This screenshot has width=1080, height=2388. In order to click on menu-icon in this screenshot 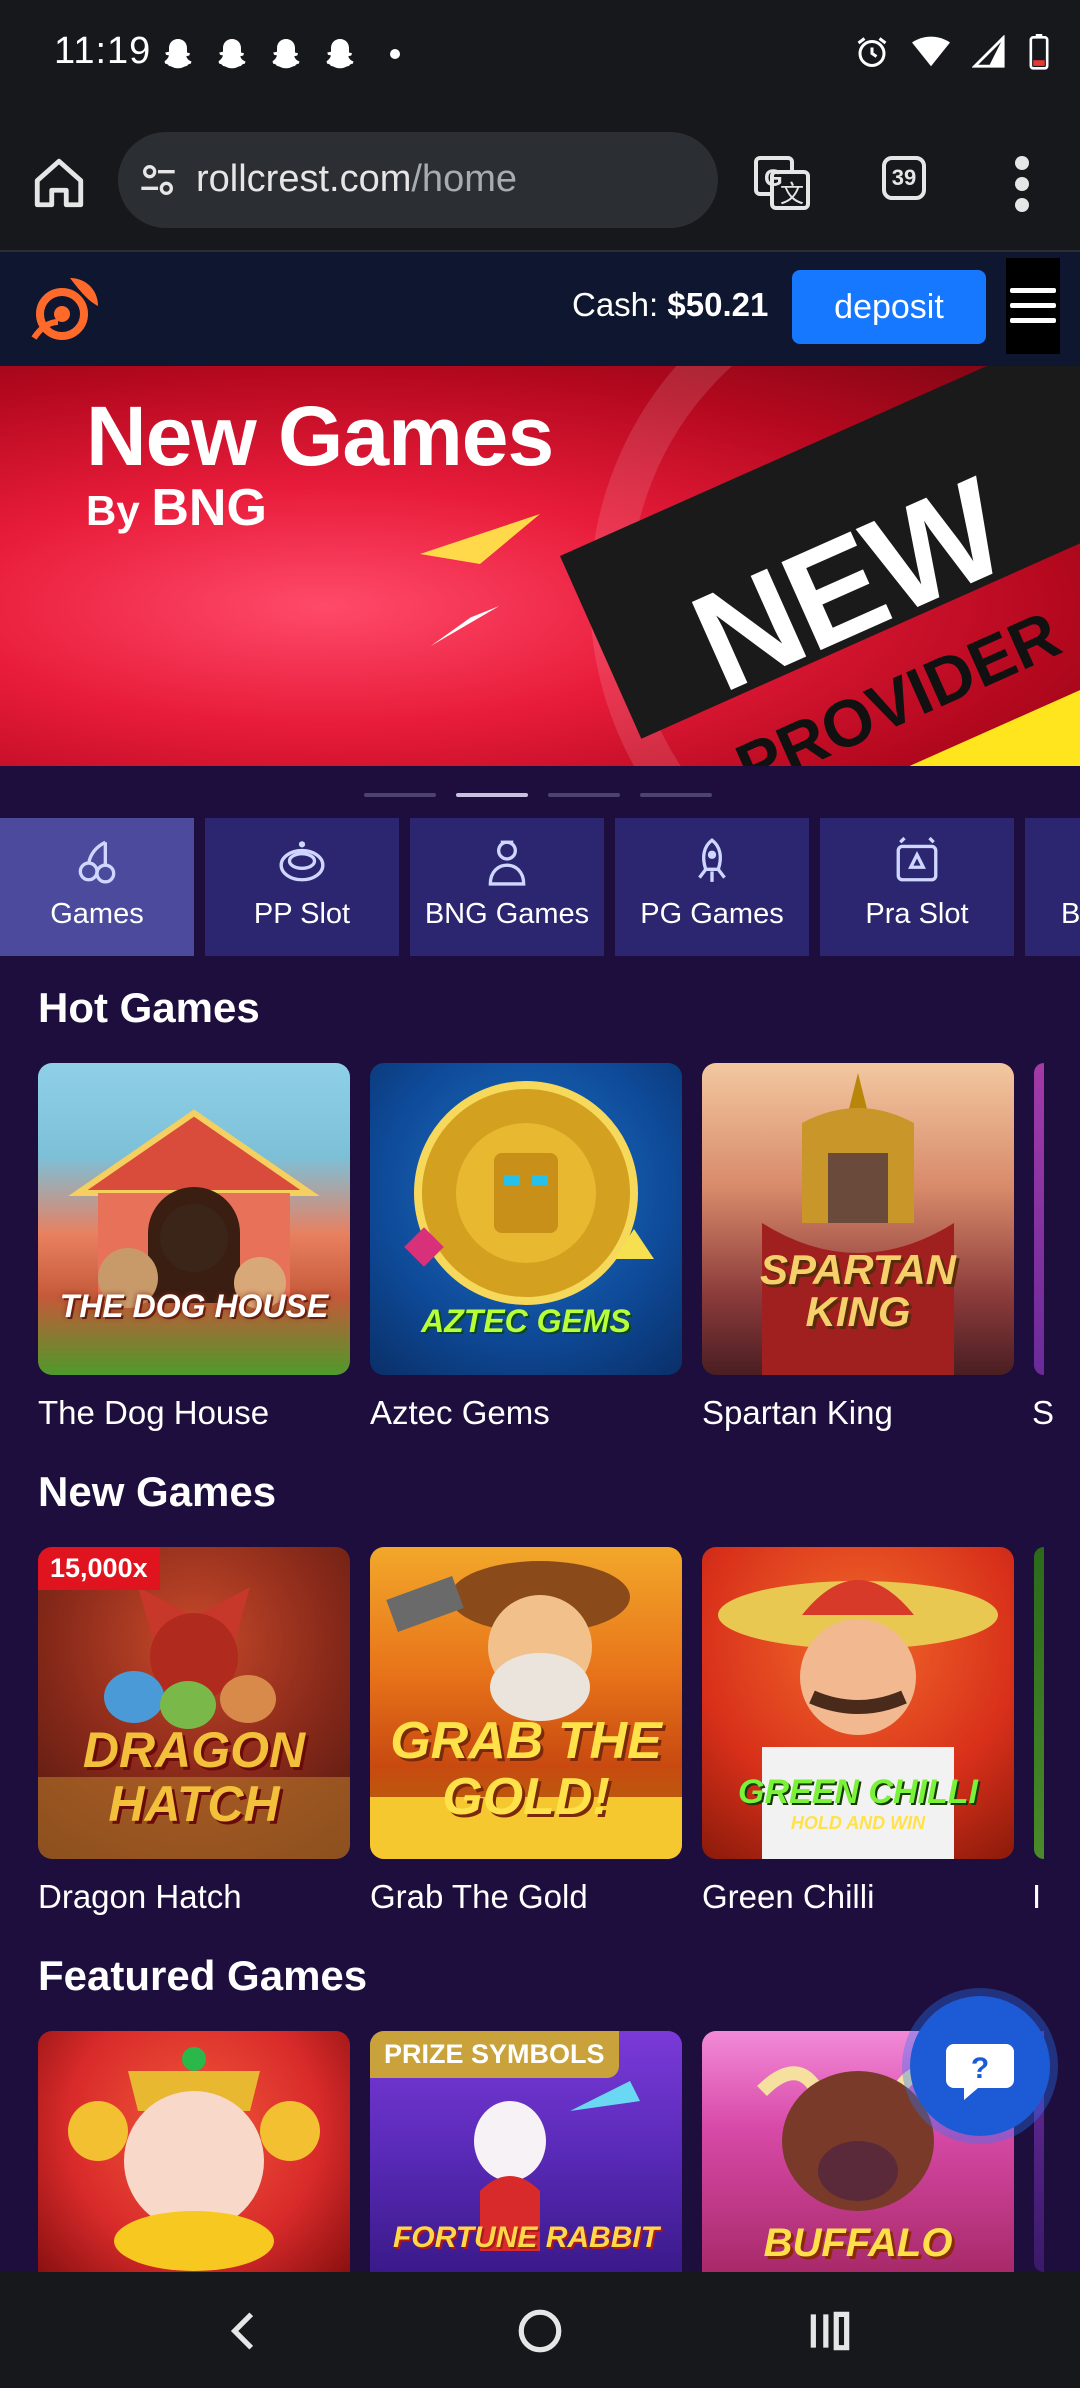, I will do `click(1033, 306)`.